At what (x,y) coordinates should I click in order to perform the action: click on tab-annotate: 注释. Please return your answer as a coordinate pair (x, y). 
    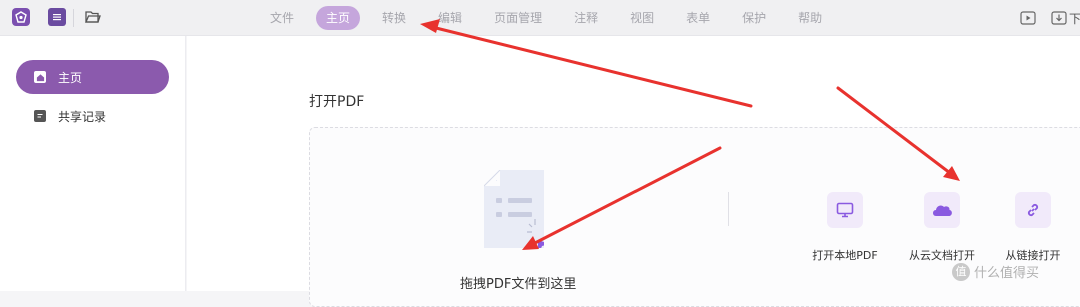
    Looking at the image, I should click on (586, 18).